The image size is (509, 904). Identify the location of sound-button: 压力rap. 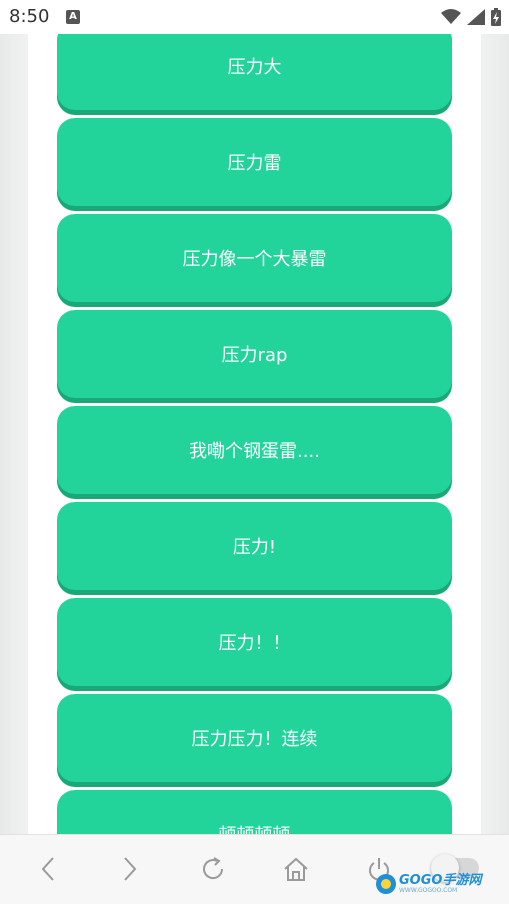
(254, 354).